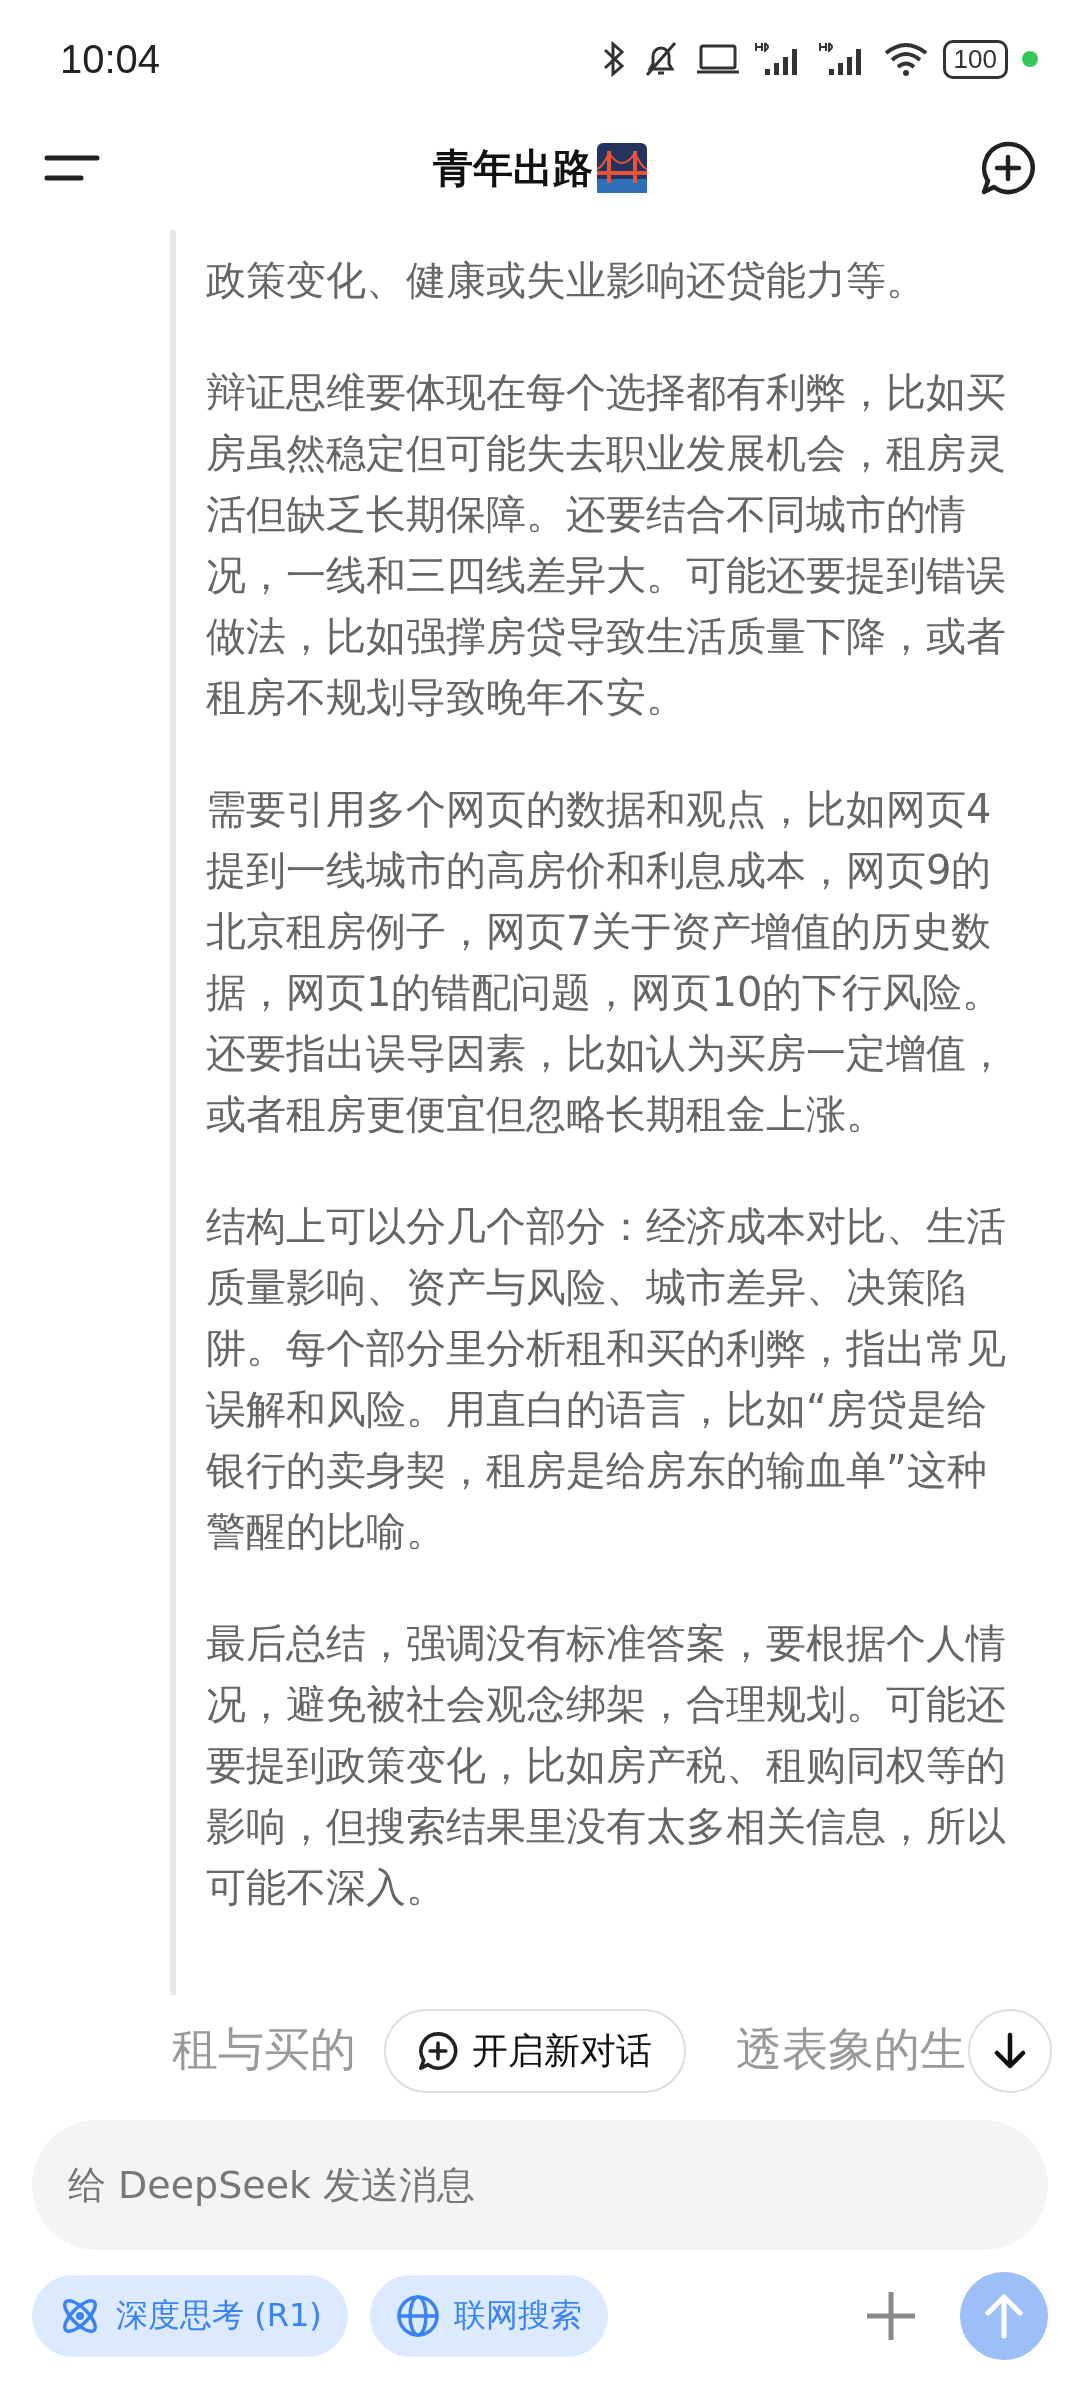 The image size is (1080, 2400). What do you see at coordinates (535, 2051) in the screenshot?
I see `new-chat-button: 开启新对话` at bounding box center [535, 2051].